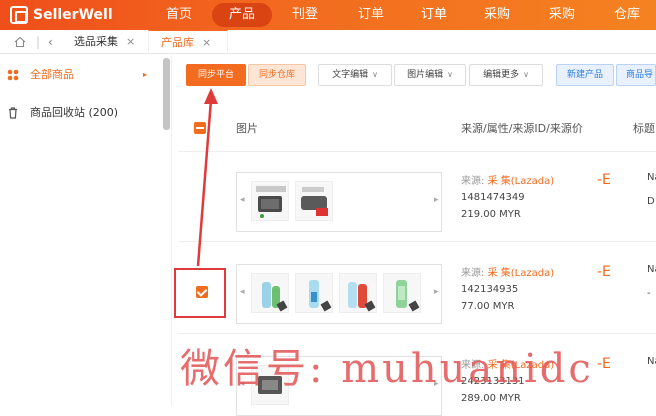 Image resolution: width=656 pixels, height=416 pixels. What do you see at coordinates (200, 128) in the screenshot?
I see `select-all-checkbox` at bounding box center [200, 128].